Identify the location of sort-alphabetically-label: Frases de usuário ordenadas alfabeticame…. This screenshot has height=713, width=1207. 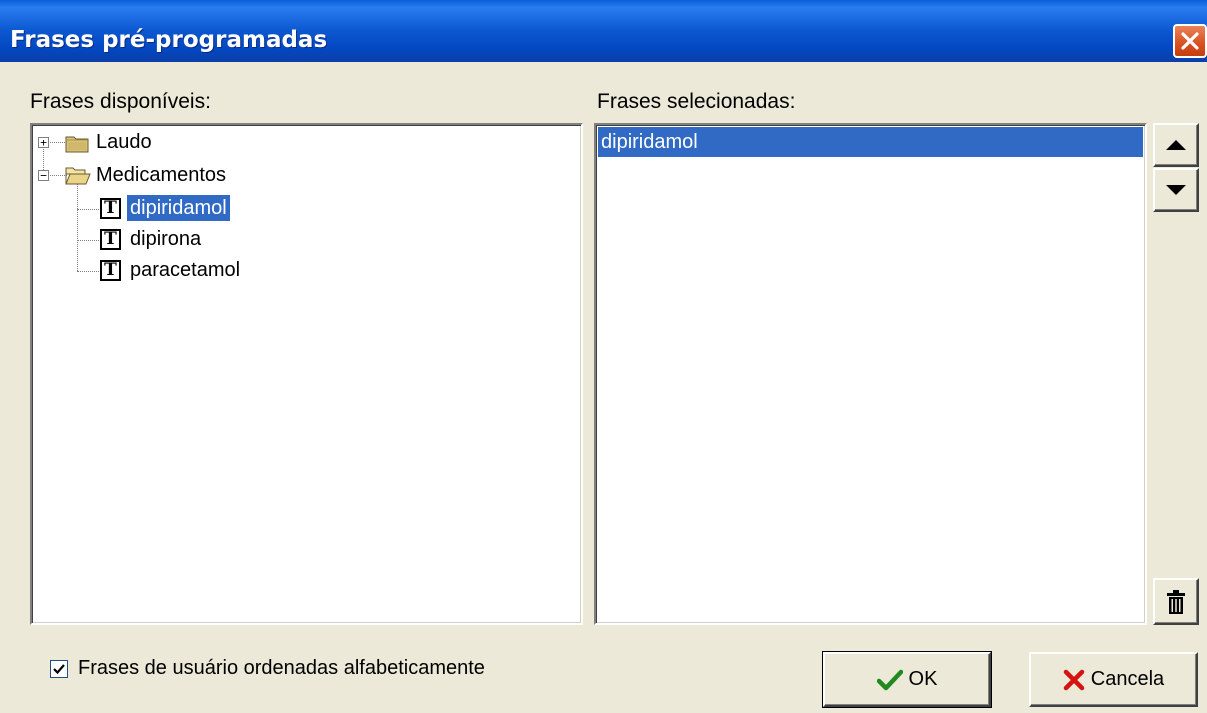
(281, 668).